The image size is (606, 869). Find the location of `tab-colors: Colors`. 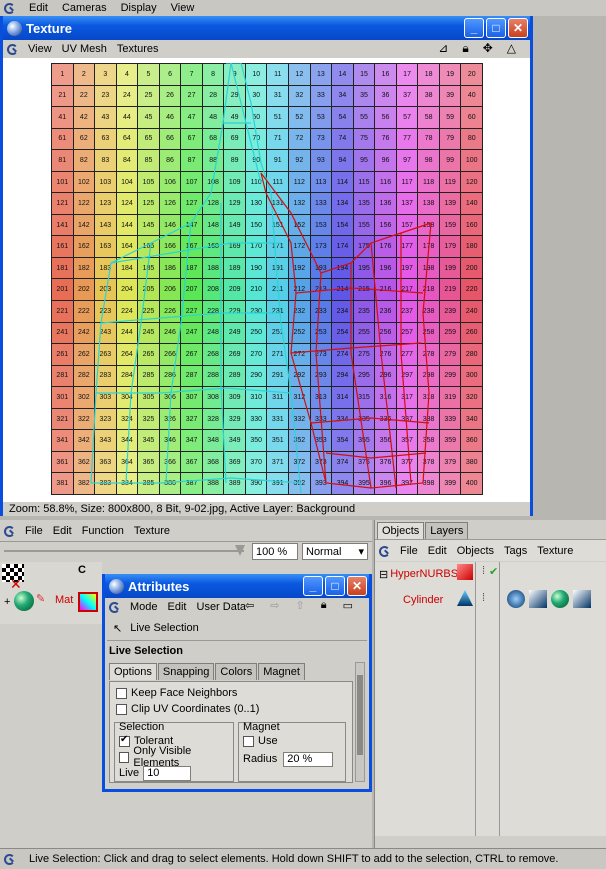

tab-colors: Colors is located at coordinates (236, 671).